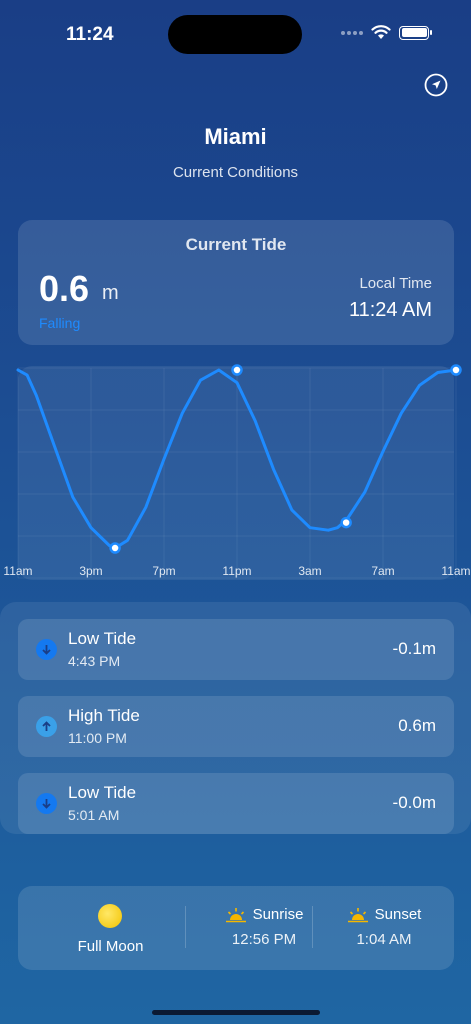 The width and height of the screenshot is (471, 1024). What do you see at coordinates (110, 916) in the screenshot?
I see `full-moon-icon` at bounding box center [110, 916].